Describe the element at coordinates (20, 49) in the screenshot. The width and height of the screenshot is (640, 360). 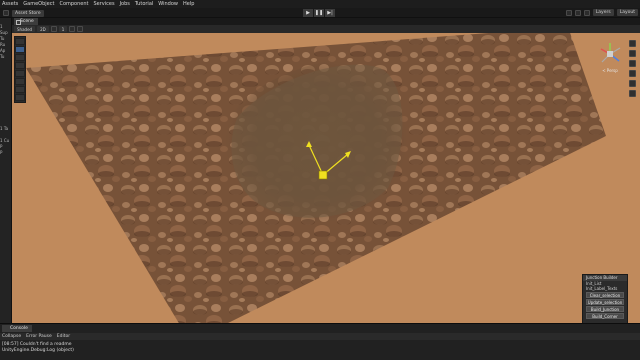
I see `move-tool-icon` at that location.